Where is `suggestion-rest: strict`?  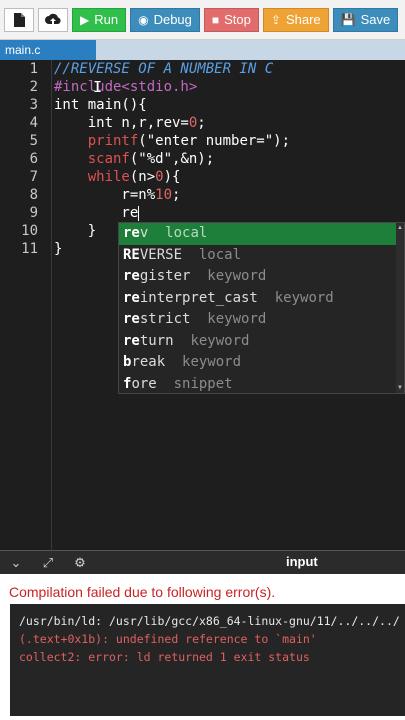
suggestion-rest: strict is located at coordinates (165, 319).